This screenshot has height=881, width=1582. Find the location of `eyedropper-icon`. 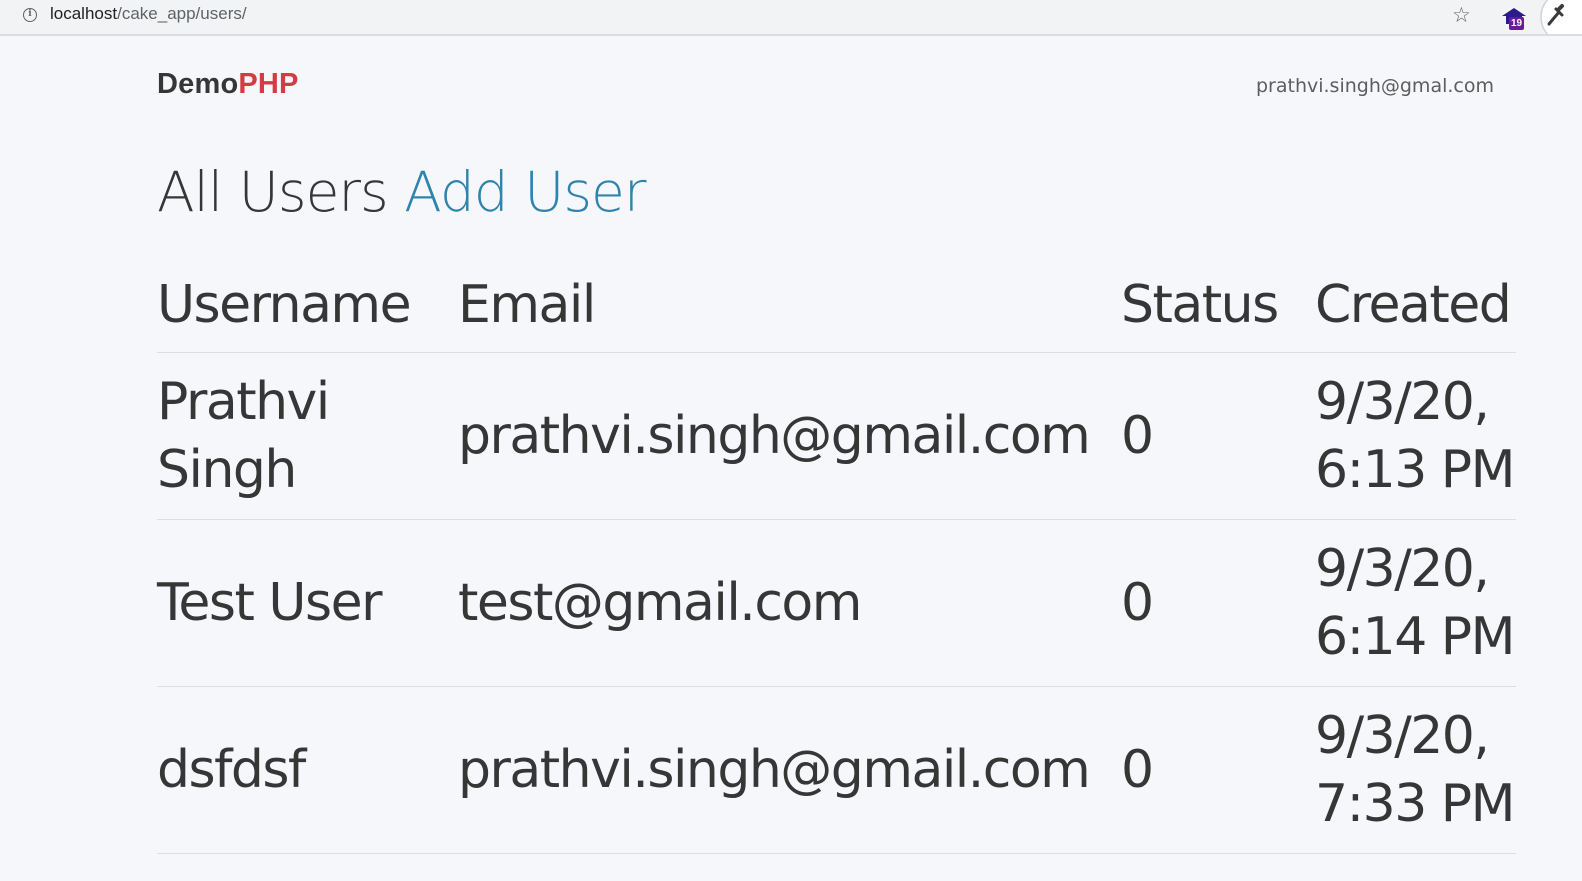

eyedropper-icon is located at coordinates (1559, 17).